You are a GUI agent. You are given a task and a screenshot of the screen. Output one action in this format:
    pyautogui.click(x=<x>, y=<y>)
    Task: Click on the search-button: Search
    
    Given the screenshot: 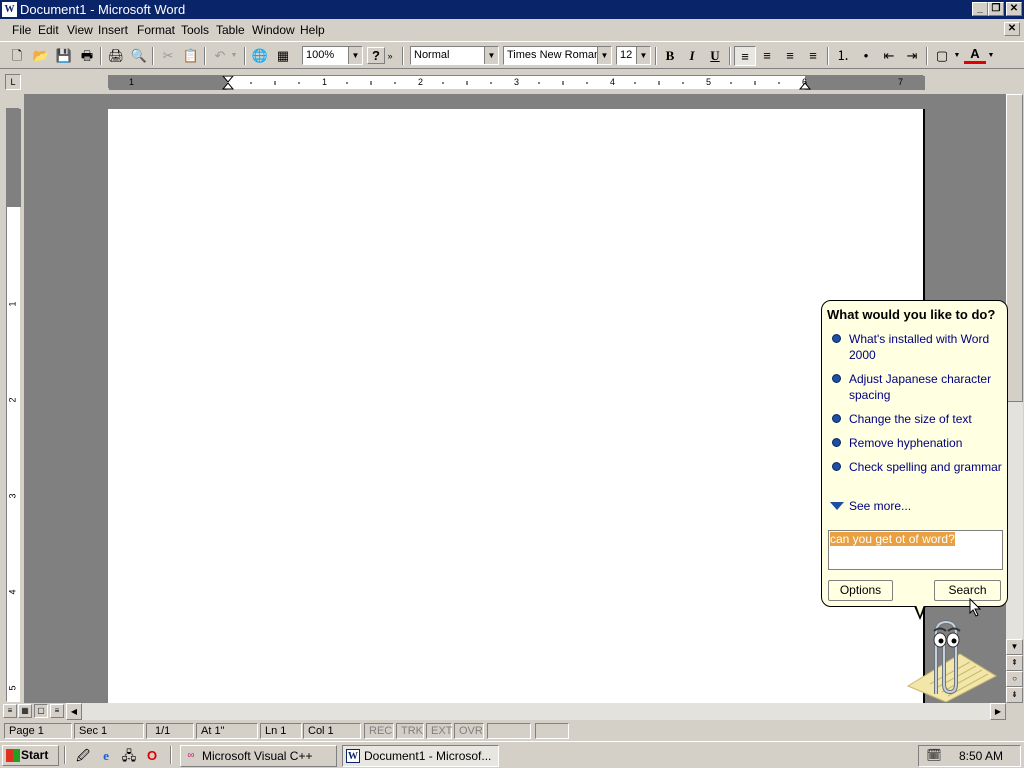 What is the action you would take?
    pyautogui.click(x=967, y=590)
    